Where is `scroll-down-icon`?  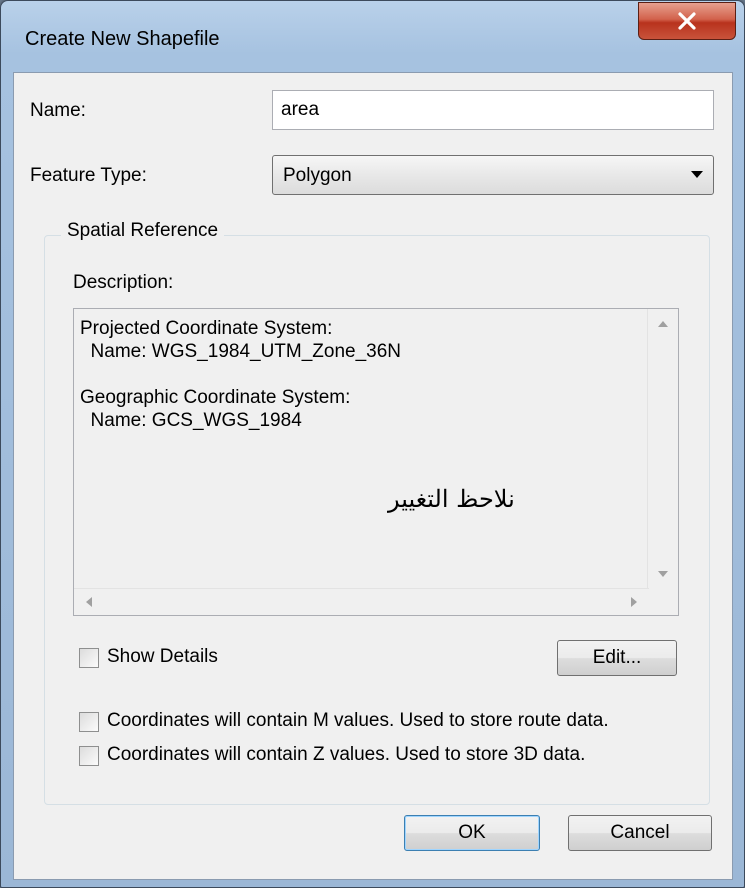
scroll-down-icon is located at coordinates (663, 574).